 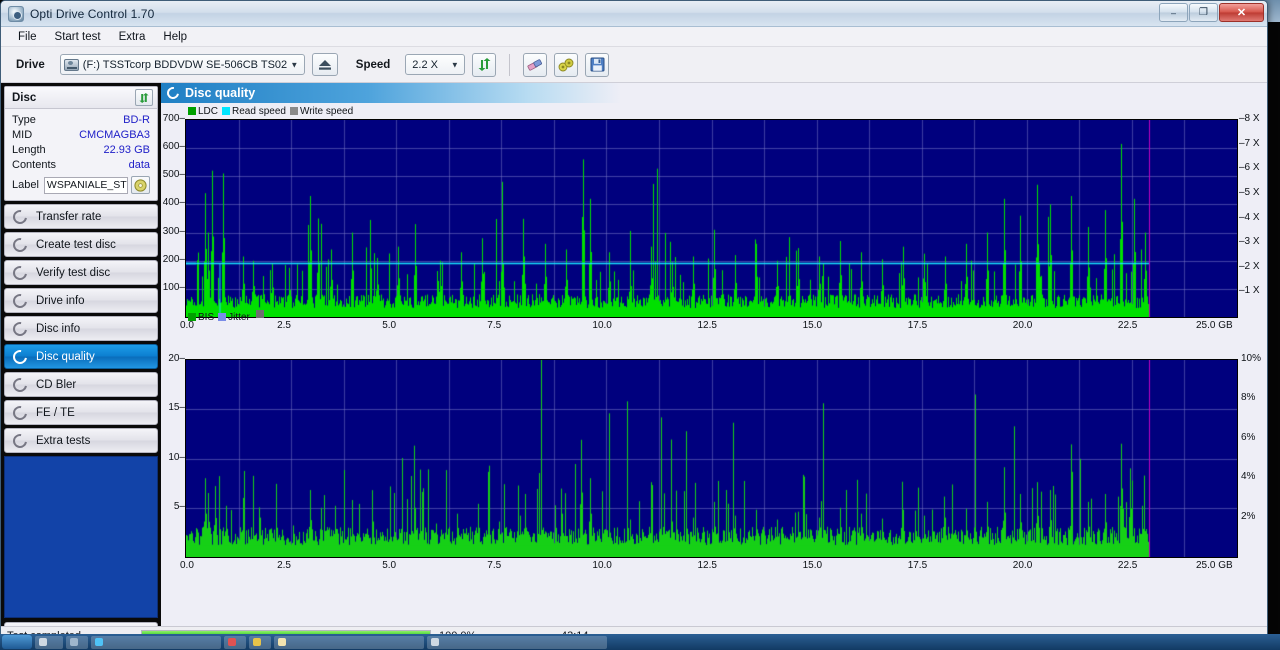 I want to click on bis-x-tick: 0.0, so click(x=187, y=565).